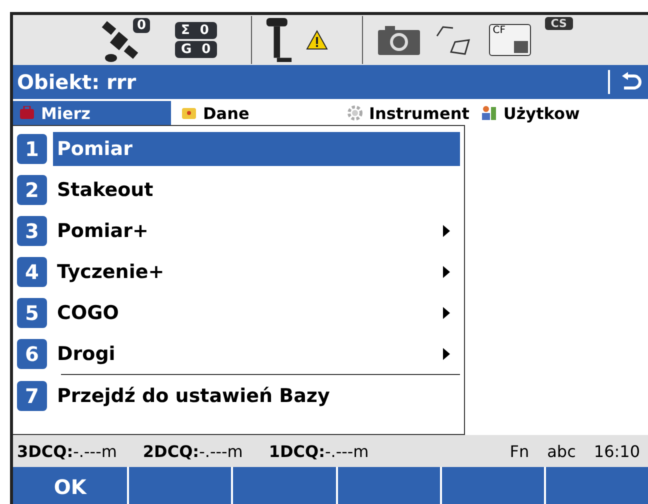 Image resolution: width=648 pixels, height=504 pixels. What do you see at coordinates (32, 271) in the screenshot?
I see `number-key-badge: 4` at bounding box center [32, 271].